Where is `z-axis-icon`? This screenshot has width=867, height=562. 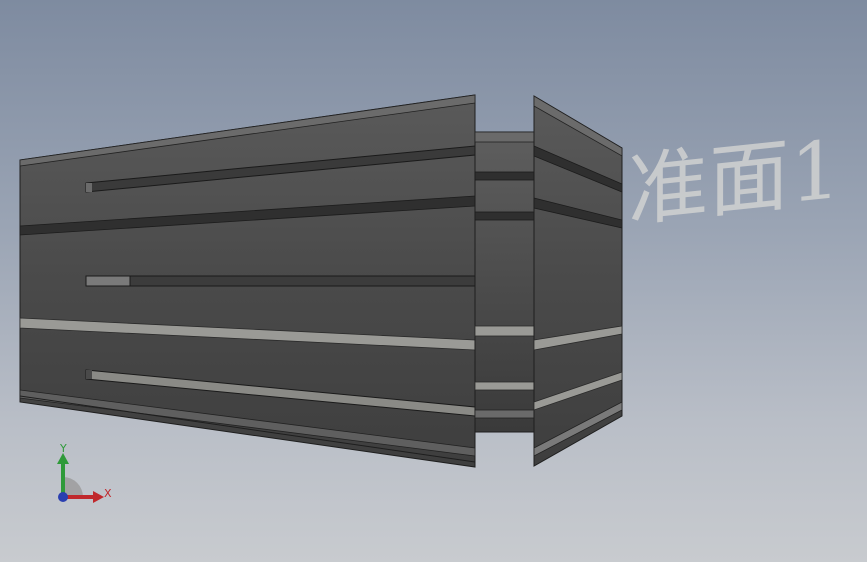 z-axis-icon is located at coordinates (63, 497).